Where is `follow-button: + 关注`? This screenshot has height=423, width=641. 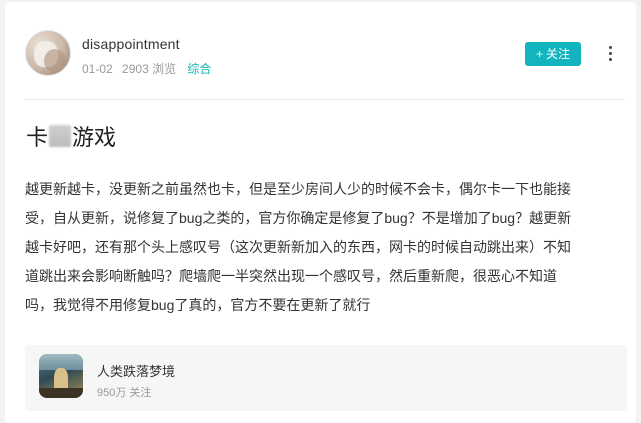
follow-button: + 关注 is located at coordinates (553, 54).